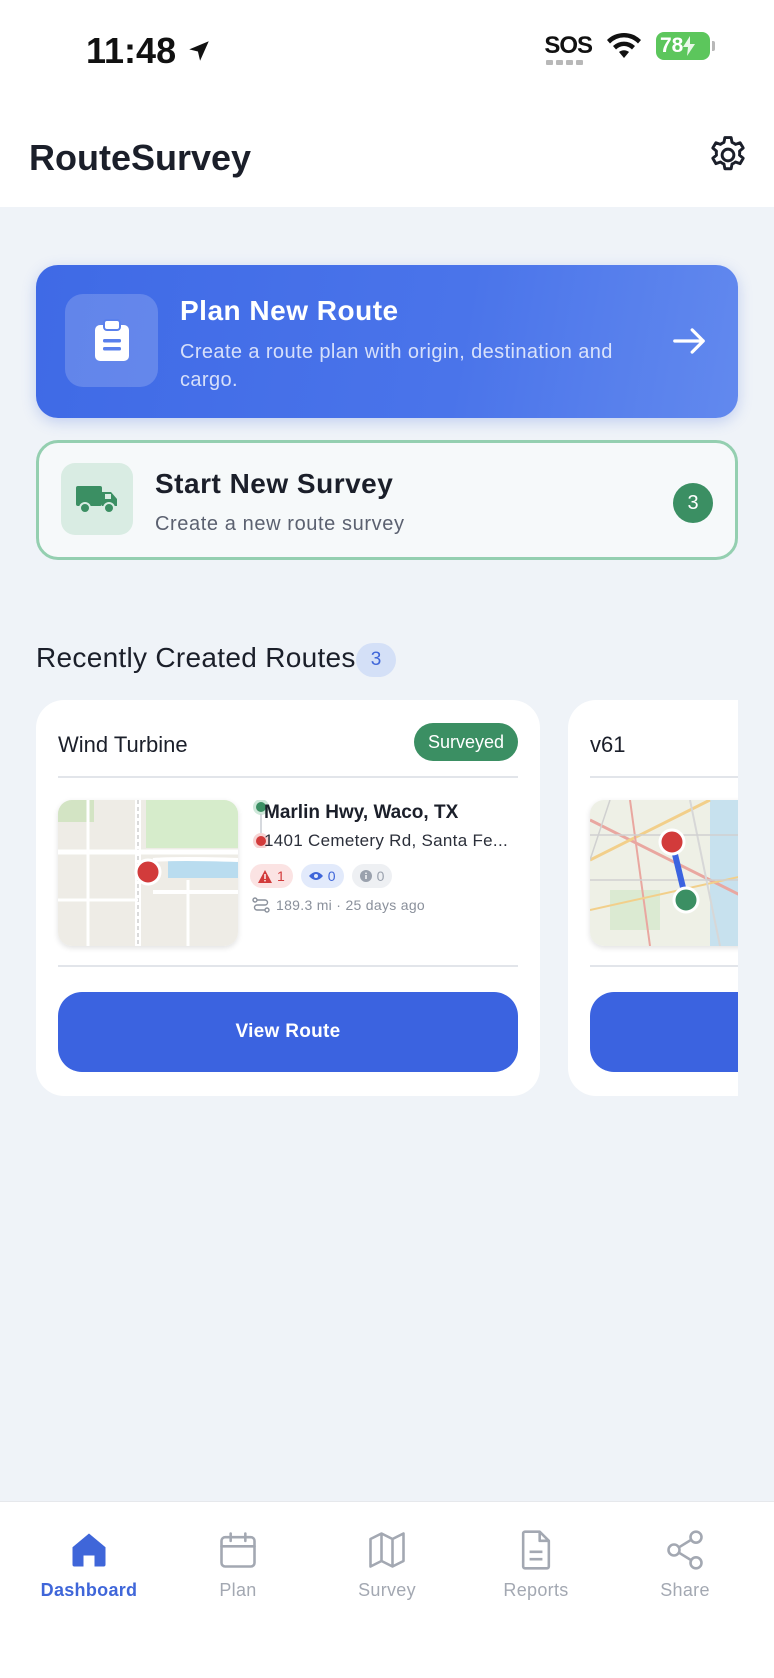  What do you see at coordinates (664, 1032) in the screenshot?
I see `view-route-button` at bounding box center [664, 1032].